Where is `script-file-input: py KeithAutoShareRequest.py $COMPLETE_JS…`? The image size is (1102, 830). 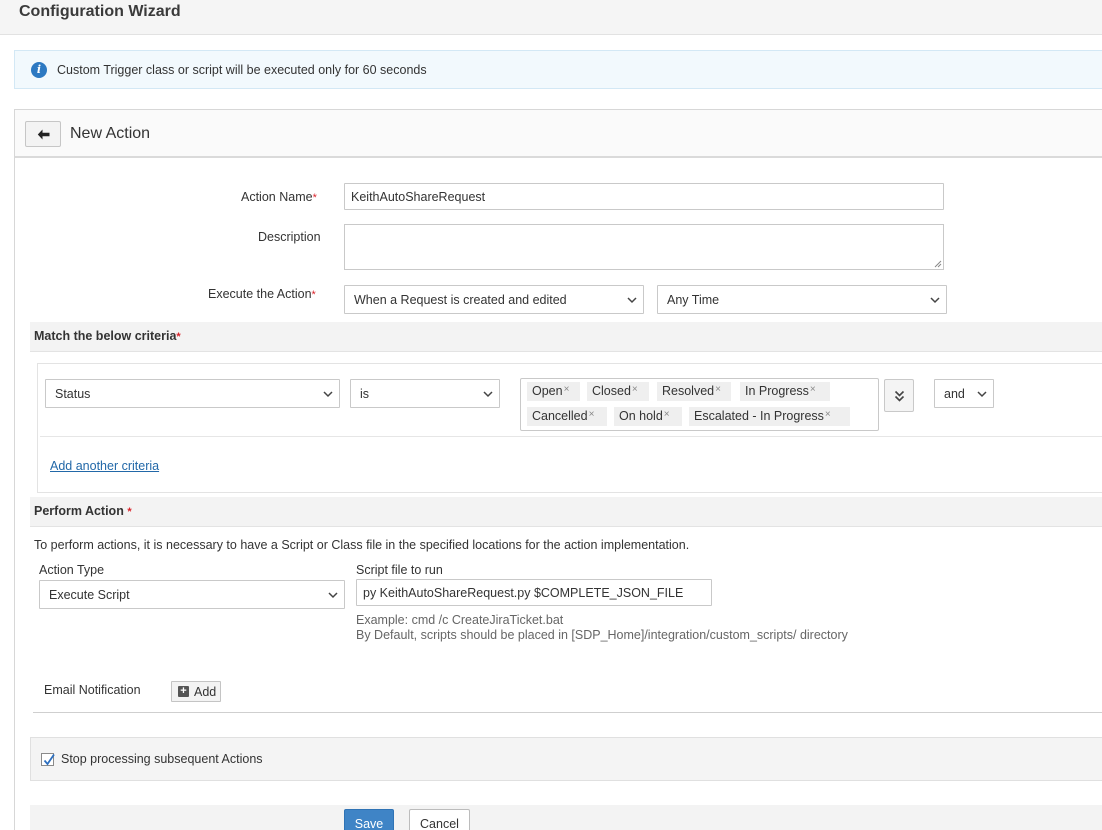 script-file-input: py KeithAutoShareRequest.py $COMPLETE_JS… is located at coordinates (534, 592).